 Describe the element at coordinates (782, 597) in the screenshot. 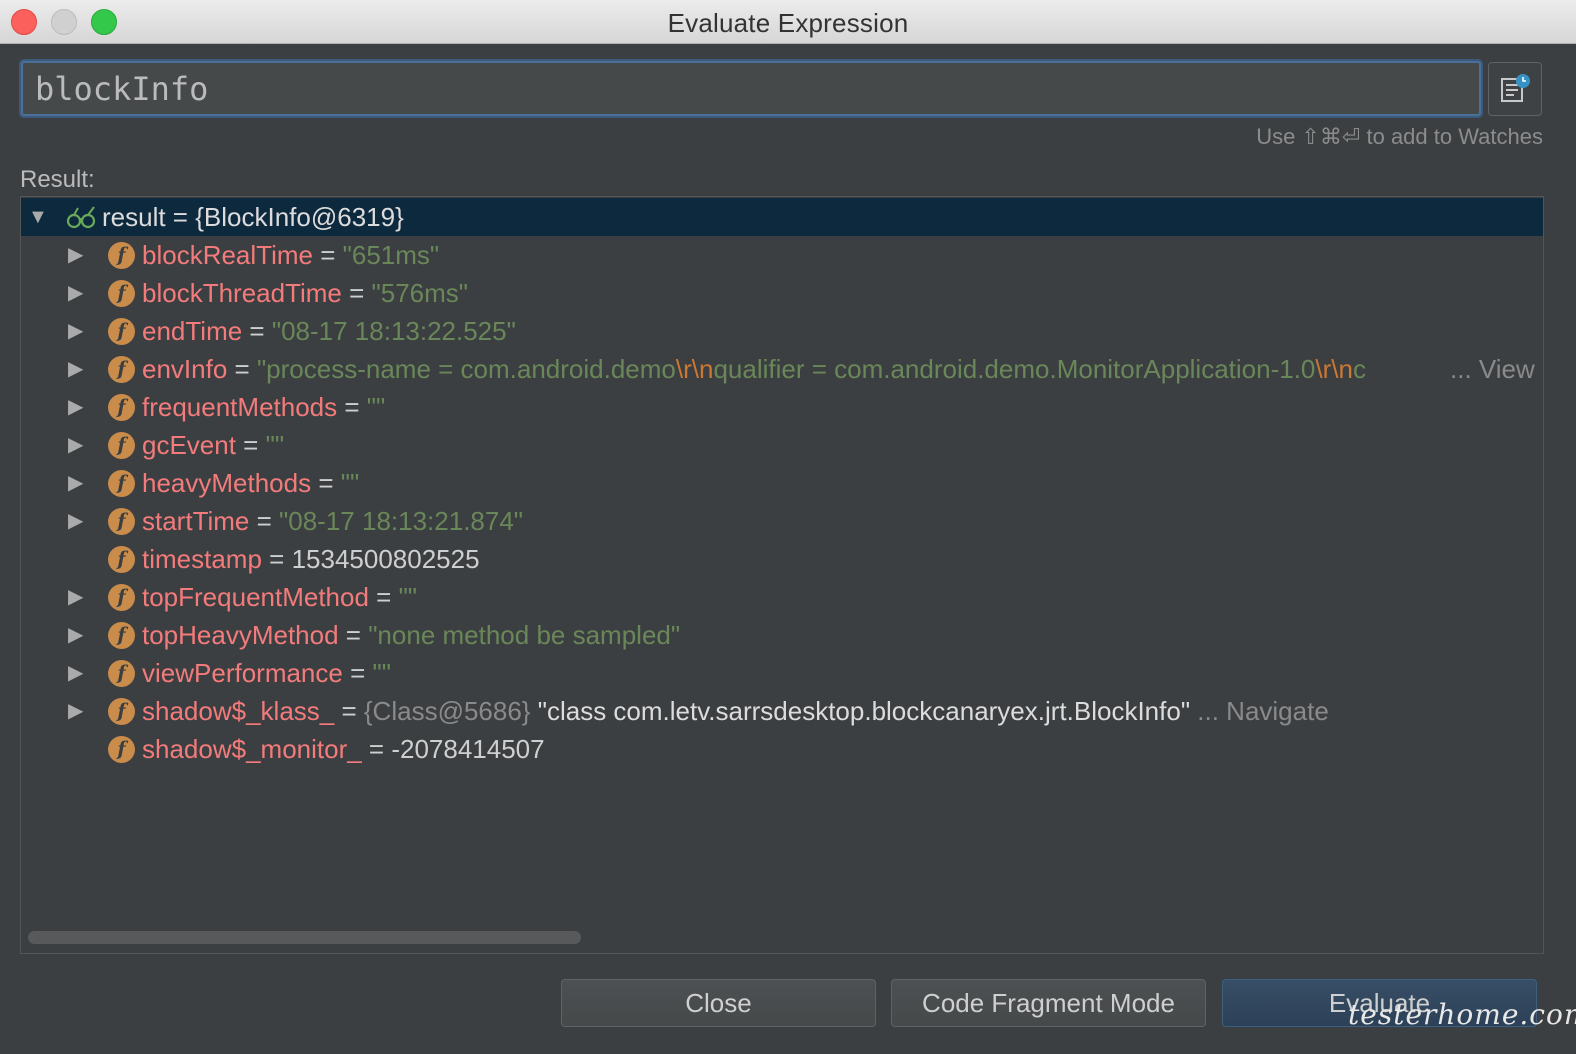

I see `tree-row-field: ▶ f topFrequentMethod = ""` at that location.